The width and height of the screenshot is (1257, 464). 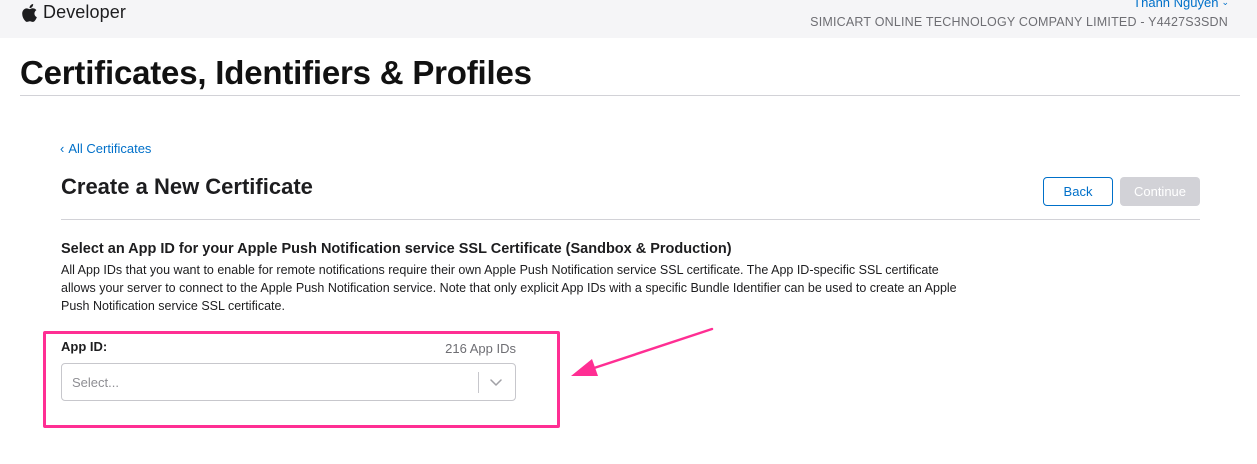 What do you see at coordinates (110, 148) in the screenshot?
I see `back-link-label: All Certificates` at bounding box center [110, 148].